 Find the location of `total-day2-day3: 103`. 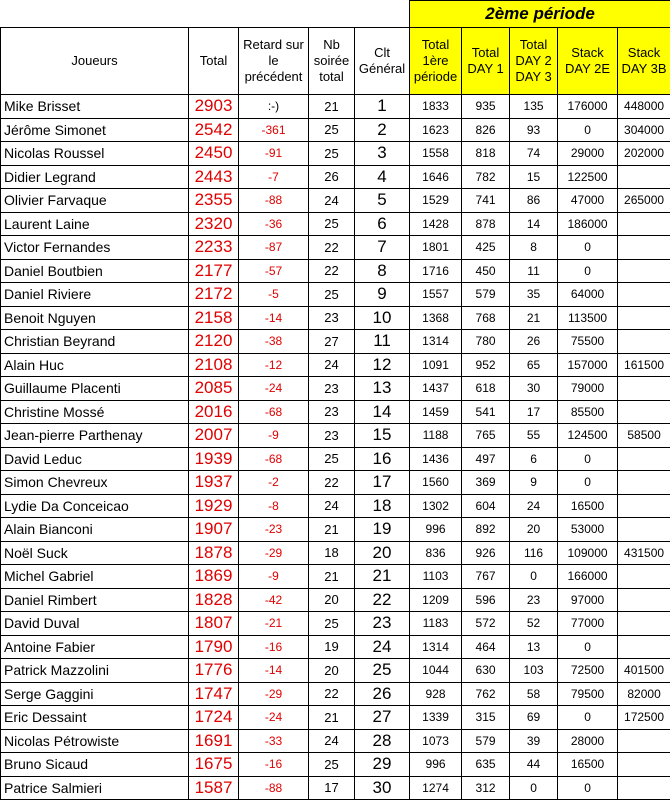

total-day2-day3: 103 is located at coordinates (534, 670).